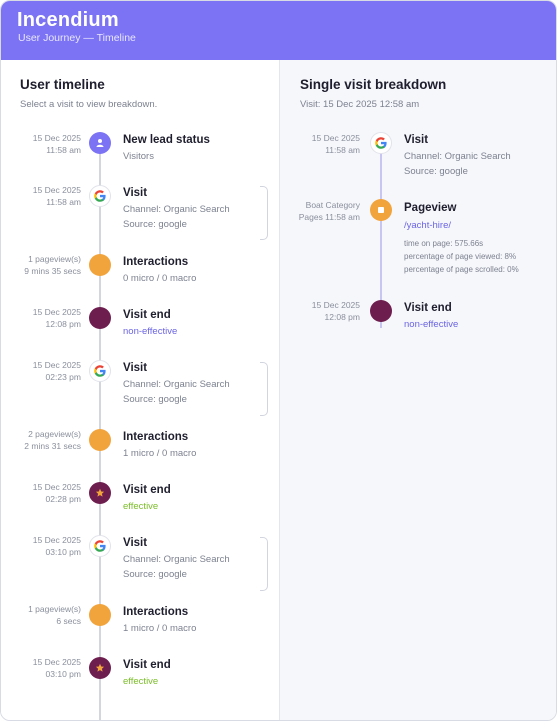 This screenshot has width=557, height=721. Describe the element at coordinates (54, 615) in the screenshot. I see `event-timestamp: 1 pageview(s) 6 secs` at that location.